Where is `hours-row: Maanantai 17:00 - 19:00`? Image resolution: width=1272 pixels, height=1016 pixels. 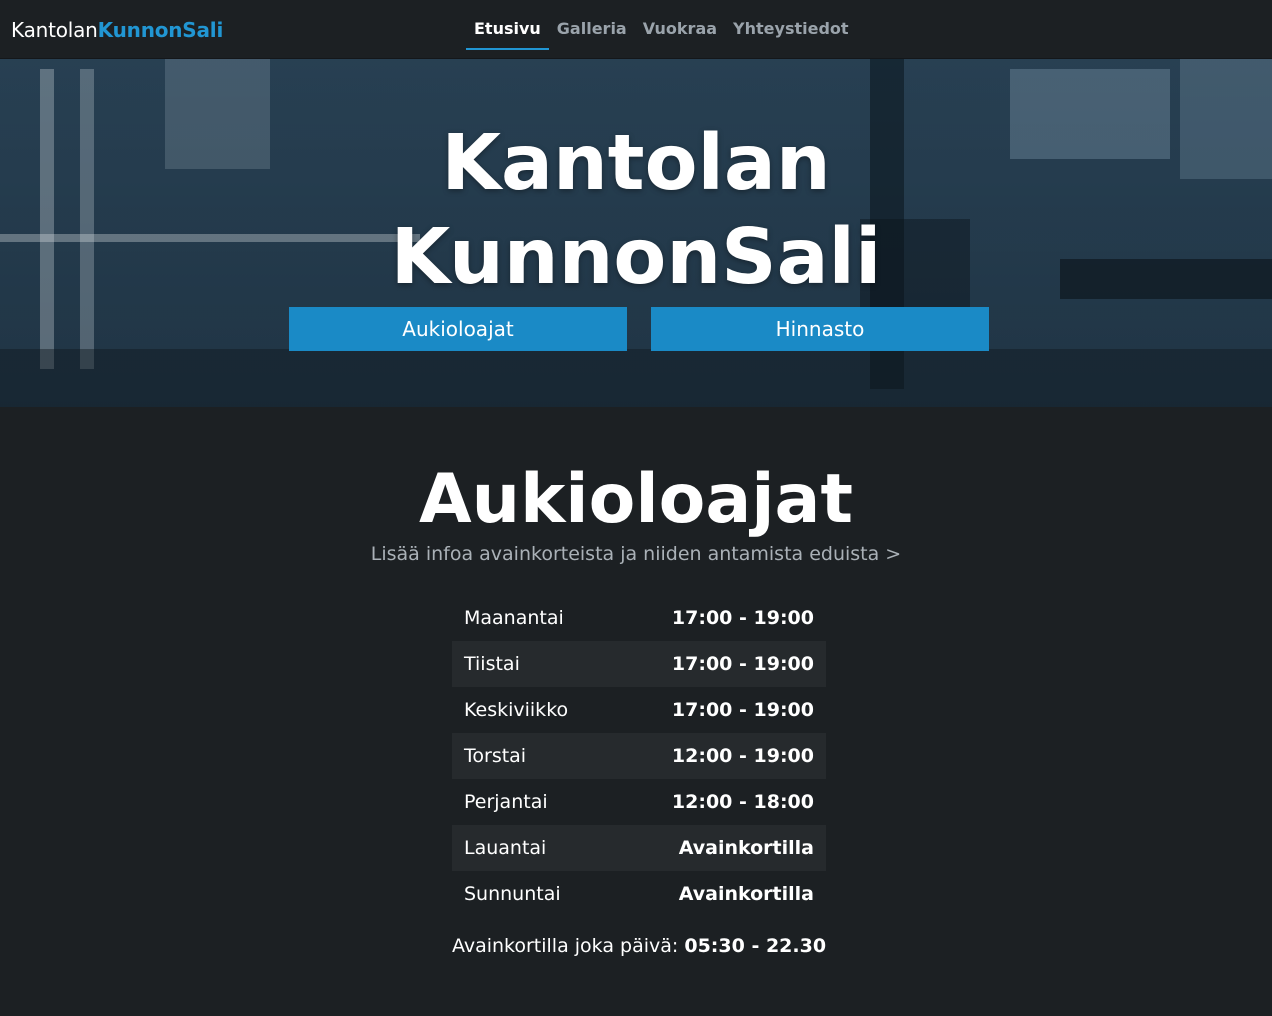 hours-row: Maanantai 17:00 - 19:00 is located at coordinates (639, 618).